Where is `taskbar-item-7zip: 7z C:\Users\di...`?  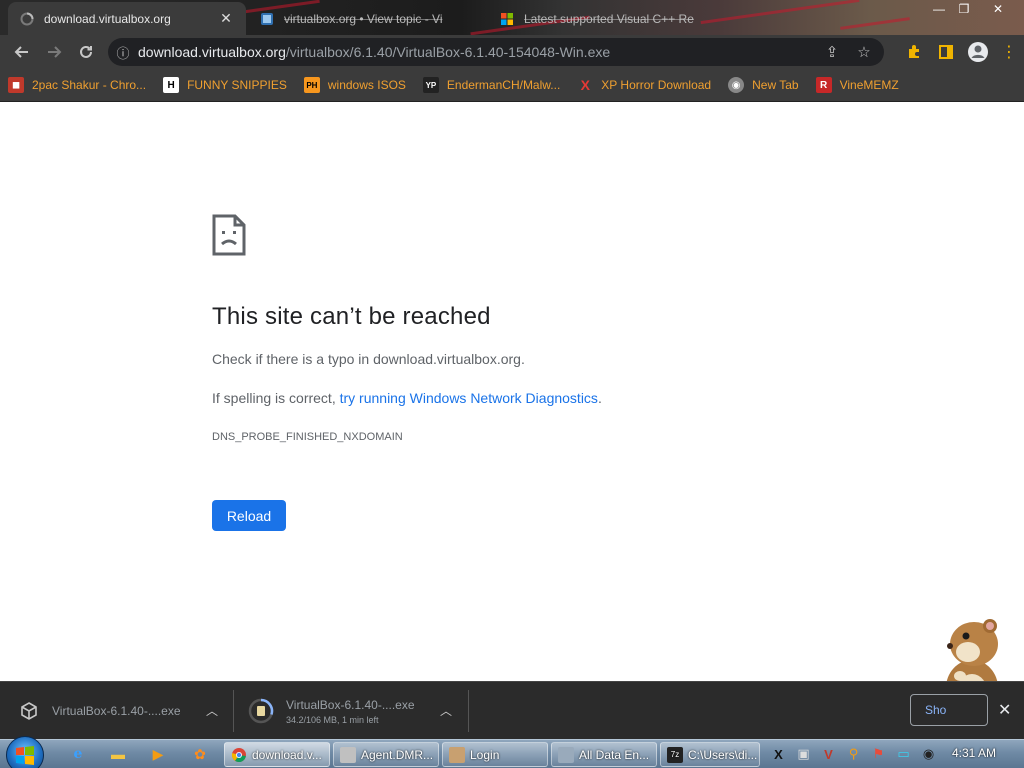
taskbar-item-7zip: 7z C:\Users\di... is located at coordinates (710, 754).